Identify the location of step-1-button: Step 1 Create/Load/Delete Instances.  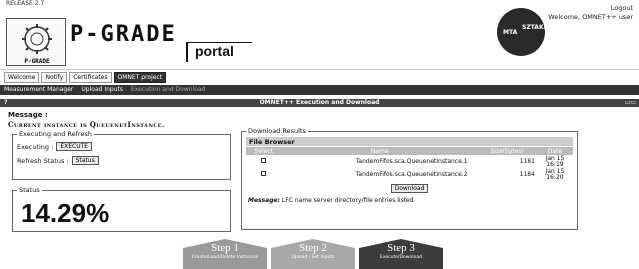
(225, 254).